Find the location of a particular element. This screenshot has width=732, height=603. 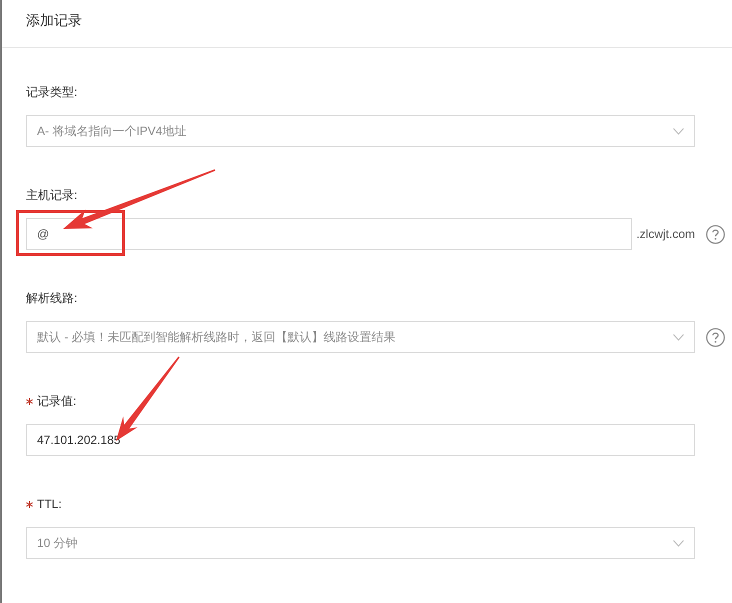

field-label: 解析线路: is located at coordinates (52, 298).